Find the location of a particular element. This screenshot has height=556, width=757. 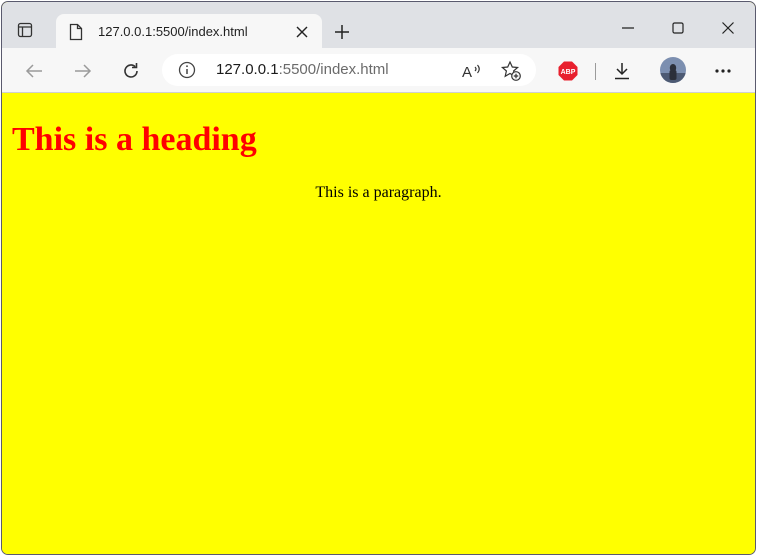

adblock-plus-icon: ABP is located at coordinates (568, 71).